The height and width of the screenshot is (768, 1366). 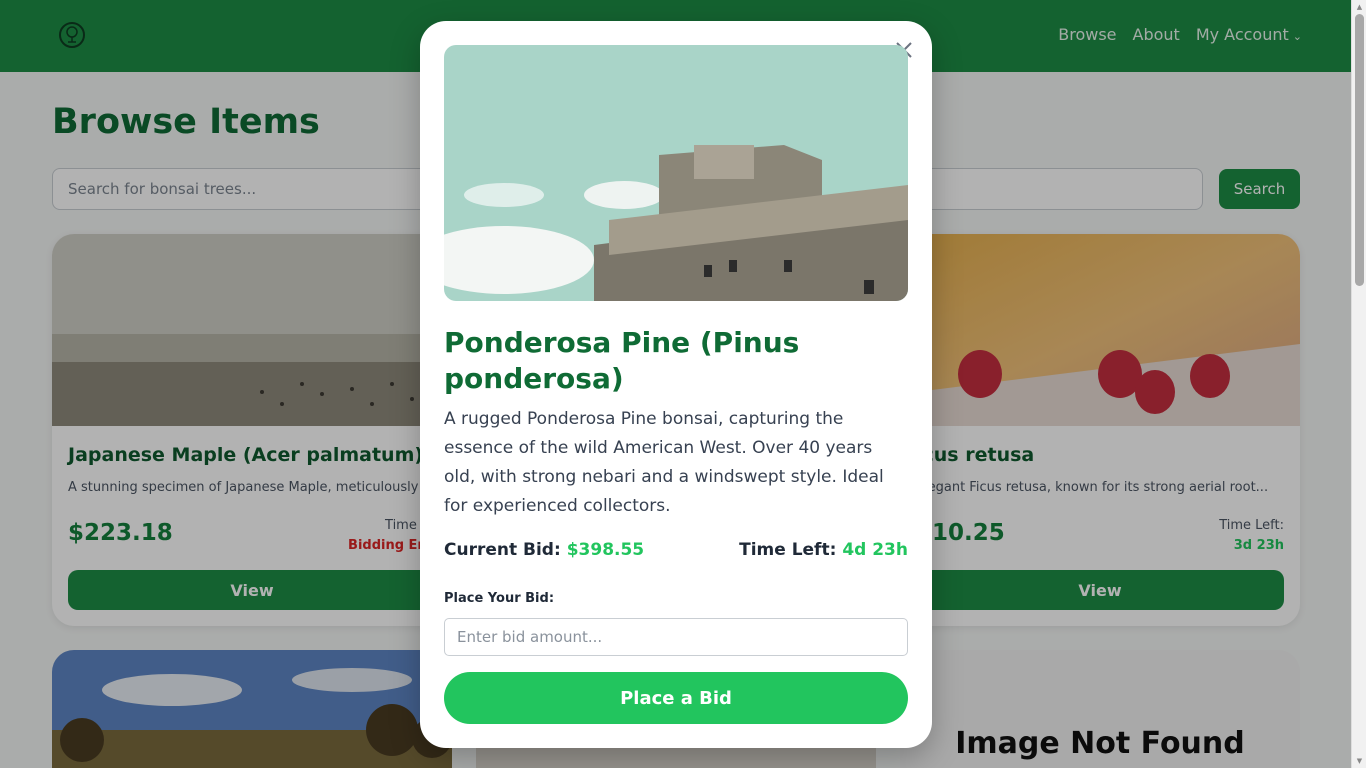 I want to click on page-scrollbar: ▲ ▼, so click(x=1358, y=384).